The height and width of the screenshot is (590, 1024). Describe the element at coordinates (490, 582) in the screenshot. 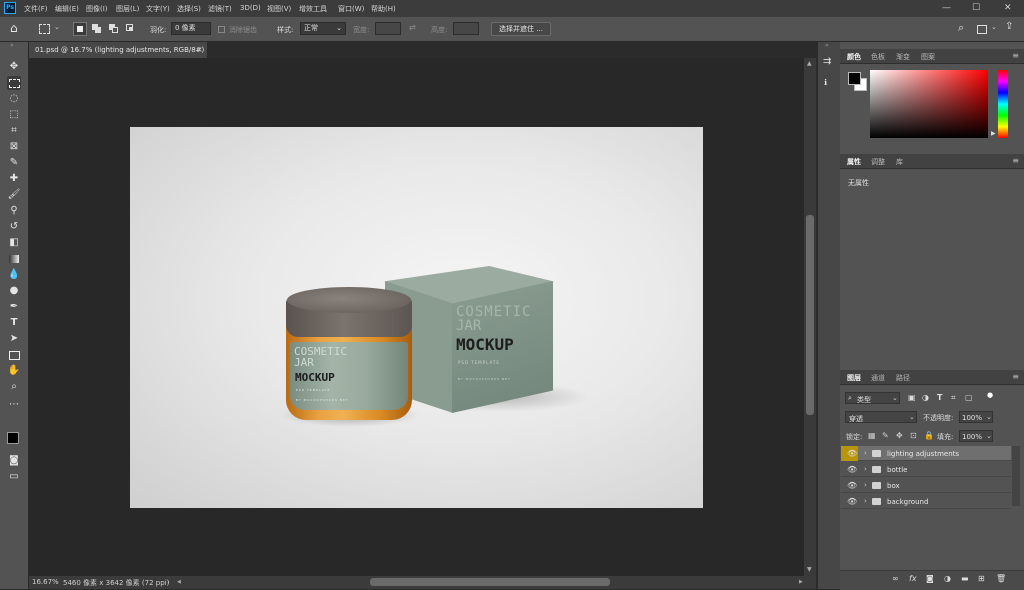

I see `horizontal-scroll-thumb` at that location.